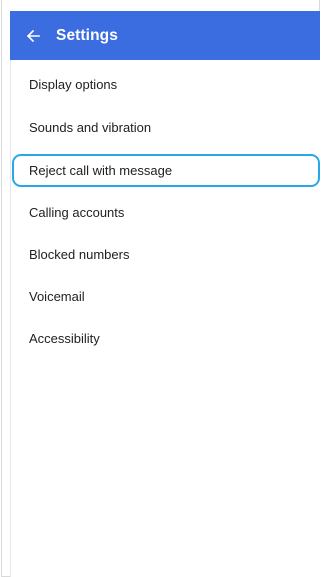  Describe the element at coordinates (101, 170) in the screenshot. I see `settings-item-label: Reject call with message` at that location.